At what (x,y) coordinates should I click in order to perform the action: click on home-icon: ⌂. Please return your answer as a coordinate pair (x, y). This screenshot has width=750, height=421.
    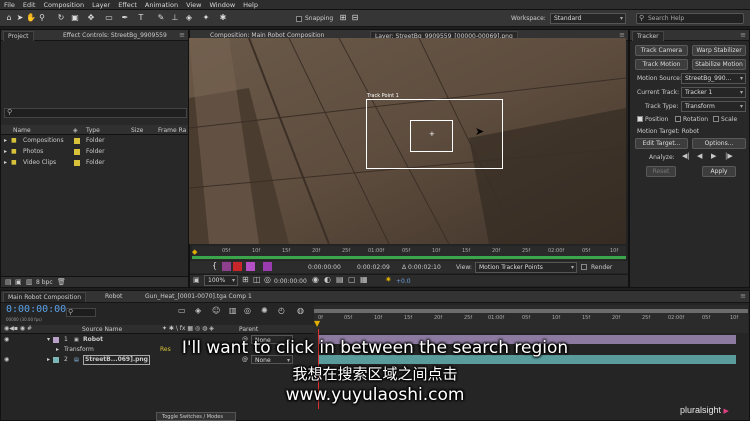
    Looking at the image, I should click on (9, 18).